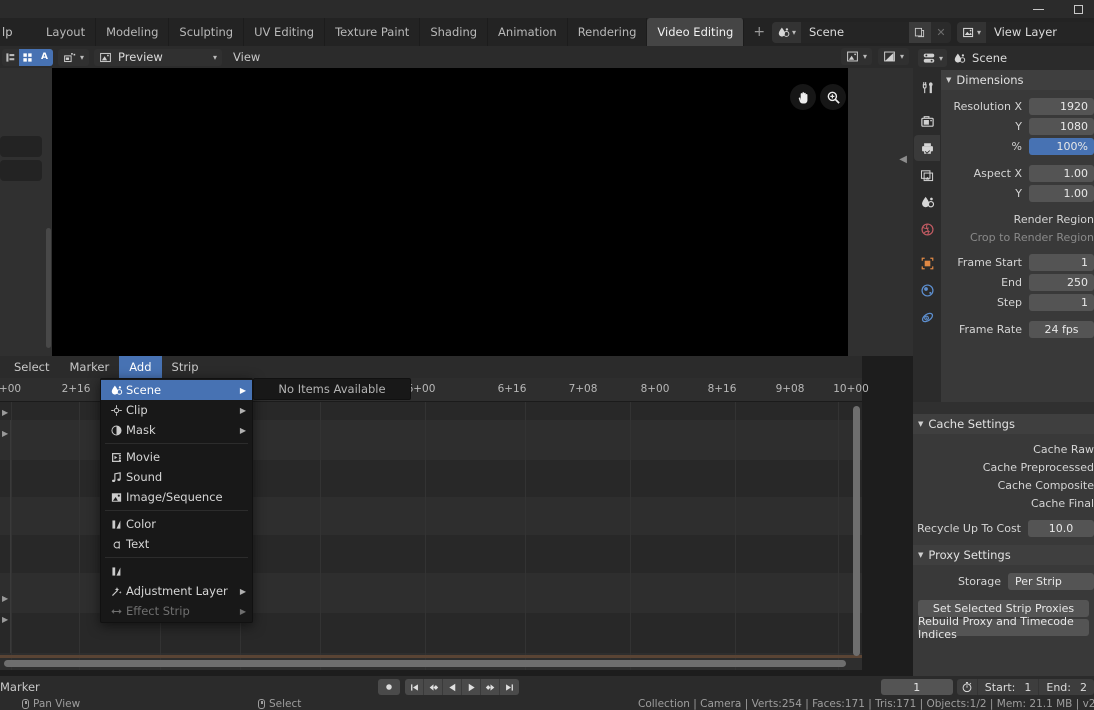 The image size is (1094, 710). What do you see at coordinates (246, 57) in the screenshot?
I see `preview-view-menu: View` at bounding box center [246, 57].